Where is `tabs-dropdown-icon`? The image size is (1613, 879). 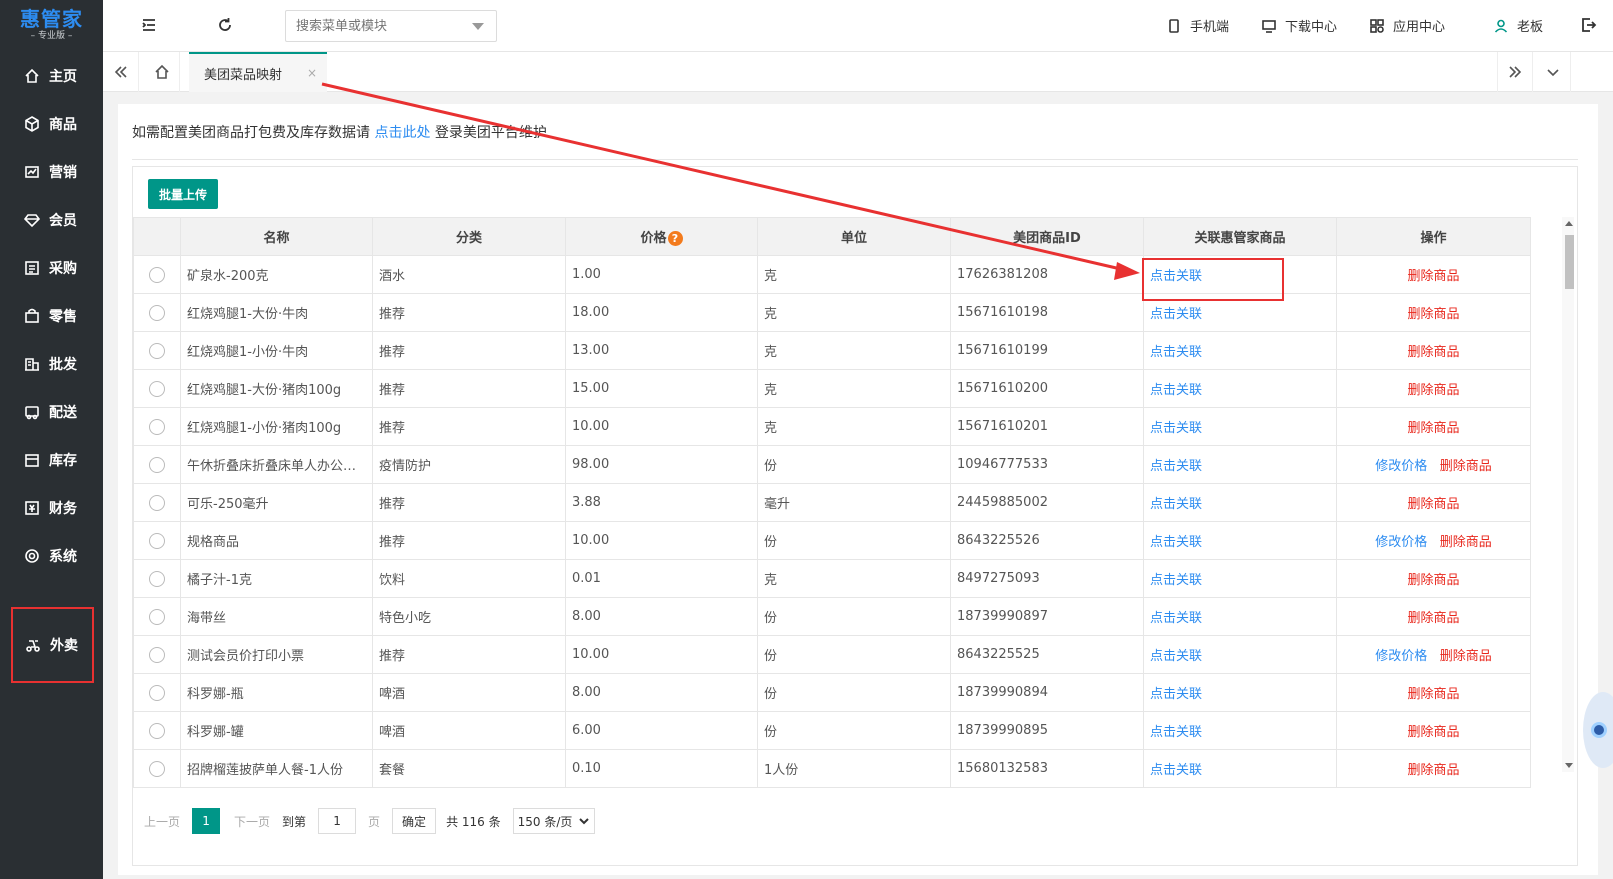
tabs-dropdown-icon is located at coordinates (1553, 72).